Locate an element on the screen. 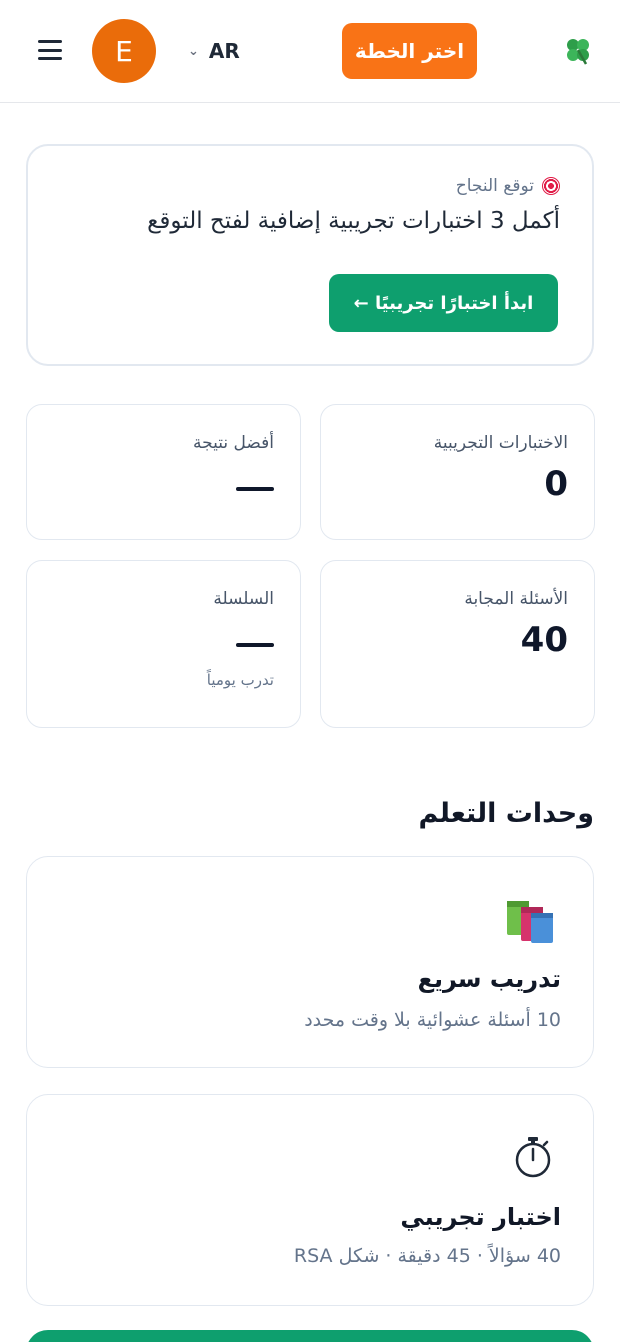 The image size is (620, 1342). stat-card-answered-questions: الأسئلة المجابة 40 is located at coordinates (457, 644).